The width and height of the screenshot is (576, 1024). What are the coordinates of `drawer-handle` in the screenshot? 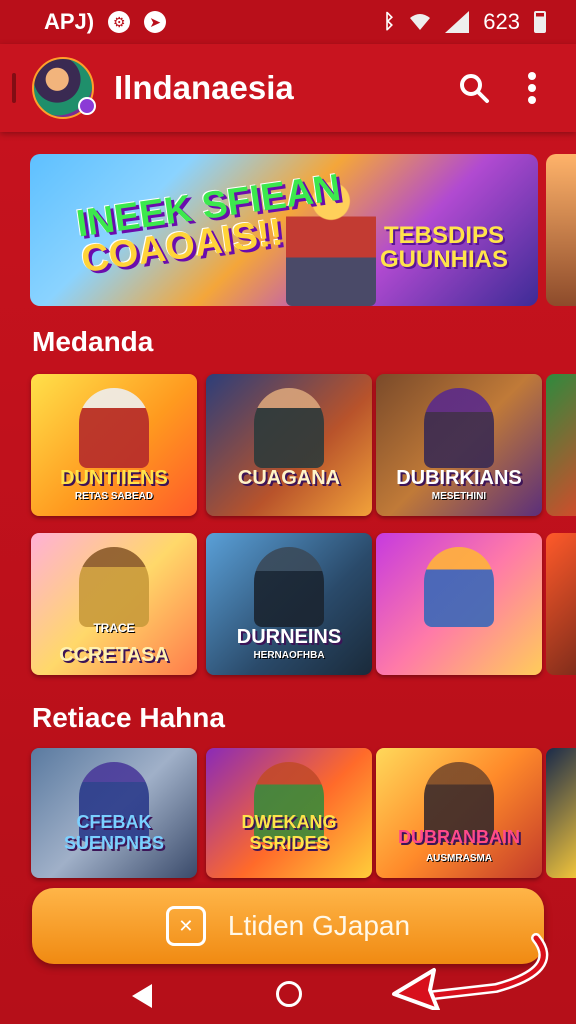 It's located at (14, 88).